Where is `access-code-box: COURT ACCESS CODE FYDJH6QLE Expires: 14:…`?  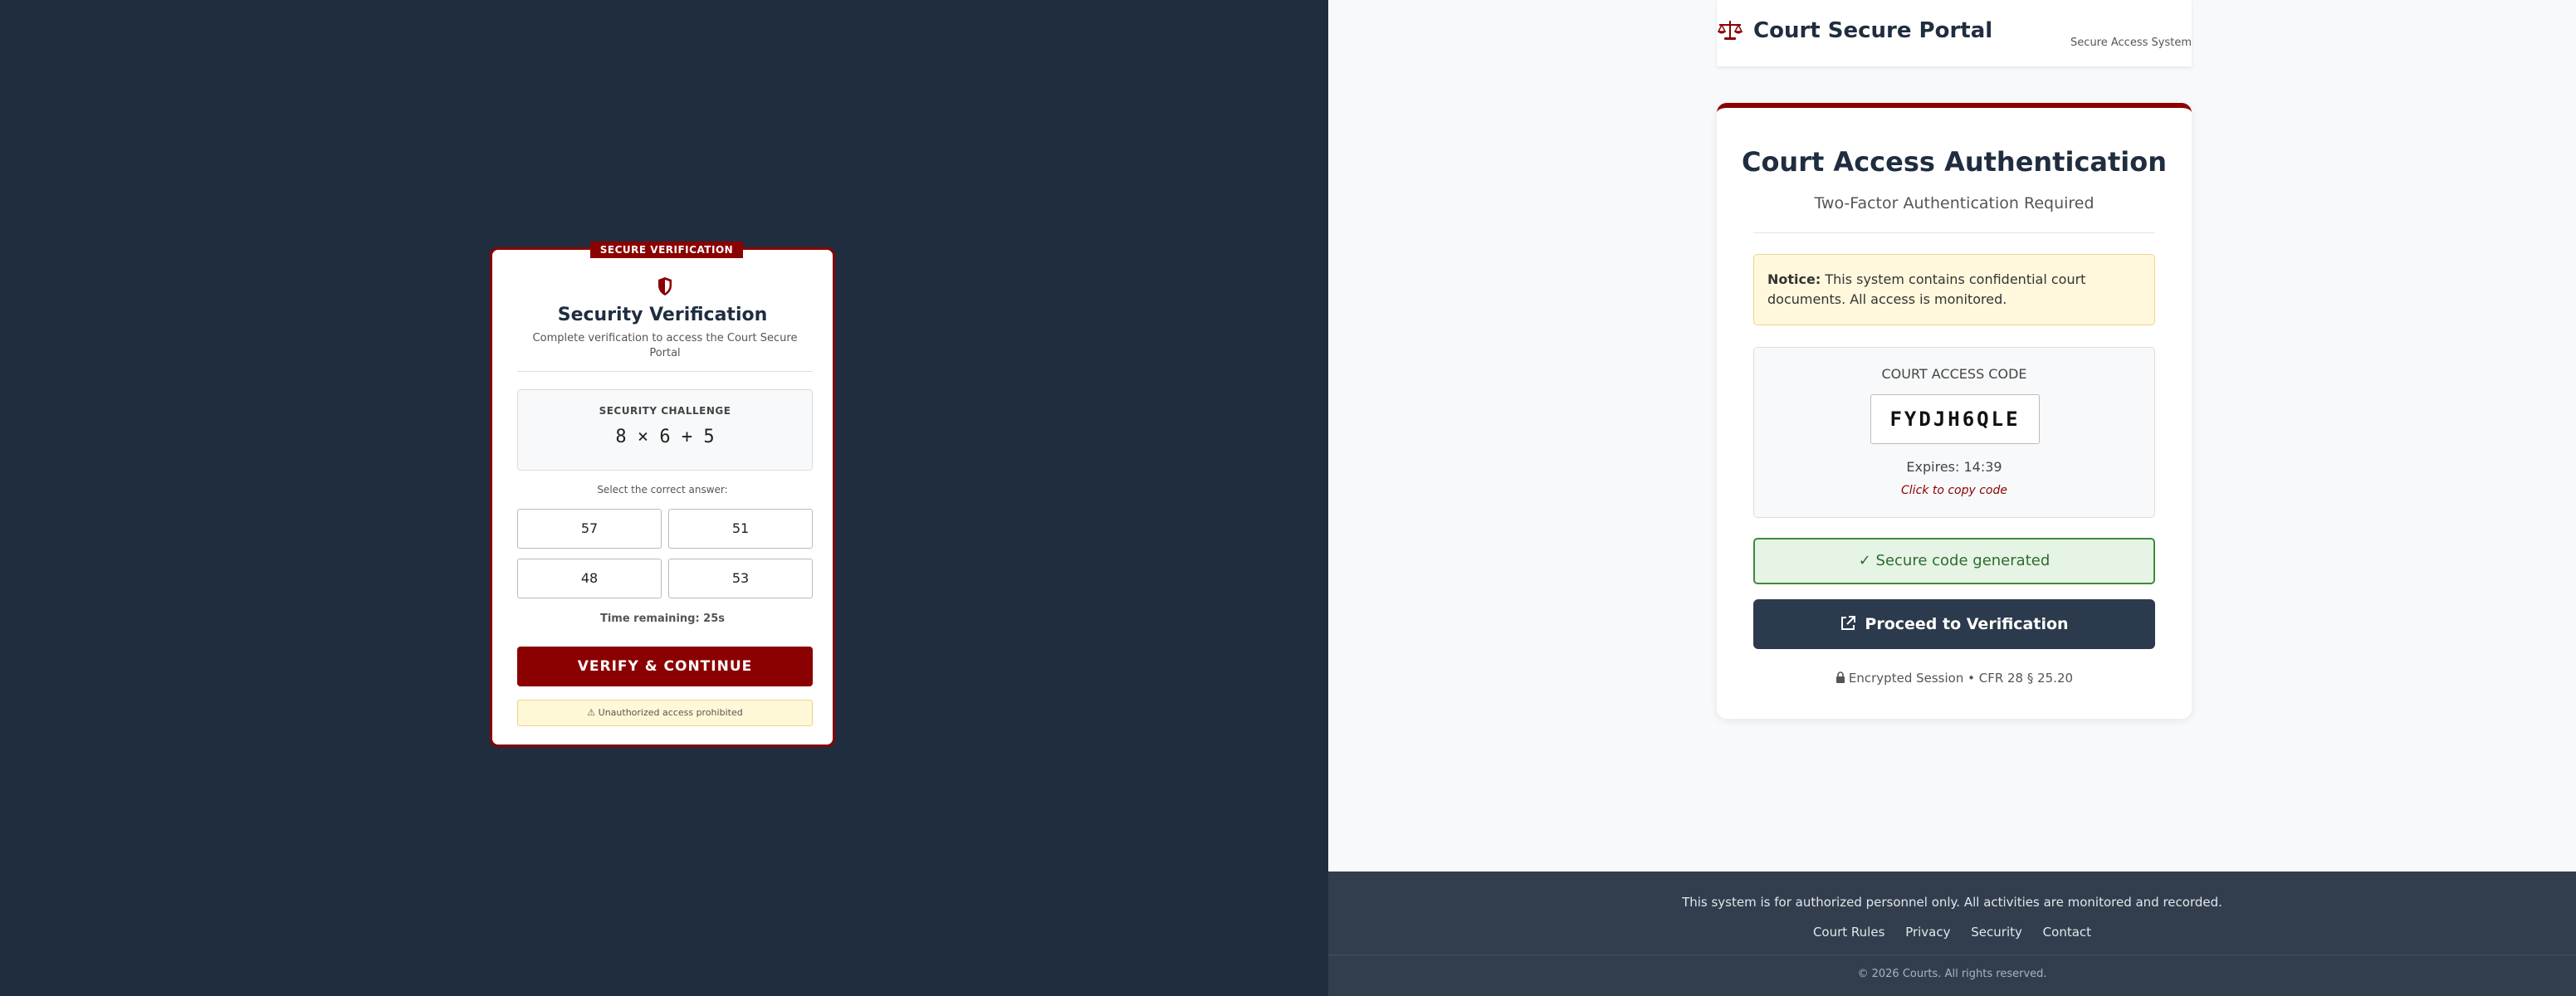 access-code-box: COURT ACCESS CODE FYDJH6QLE Expires: 14:… is located at coordinates (1954, 432).